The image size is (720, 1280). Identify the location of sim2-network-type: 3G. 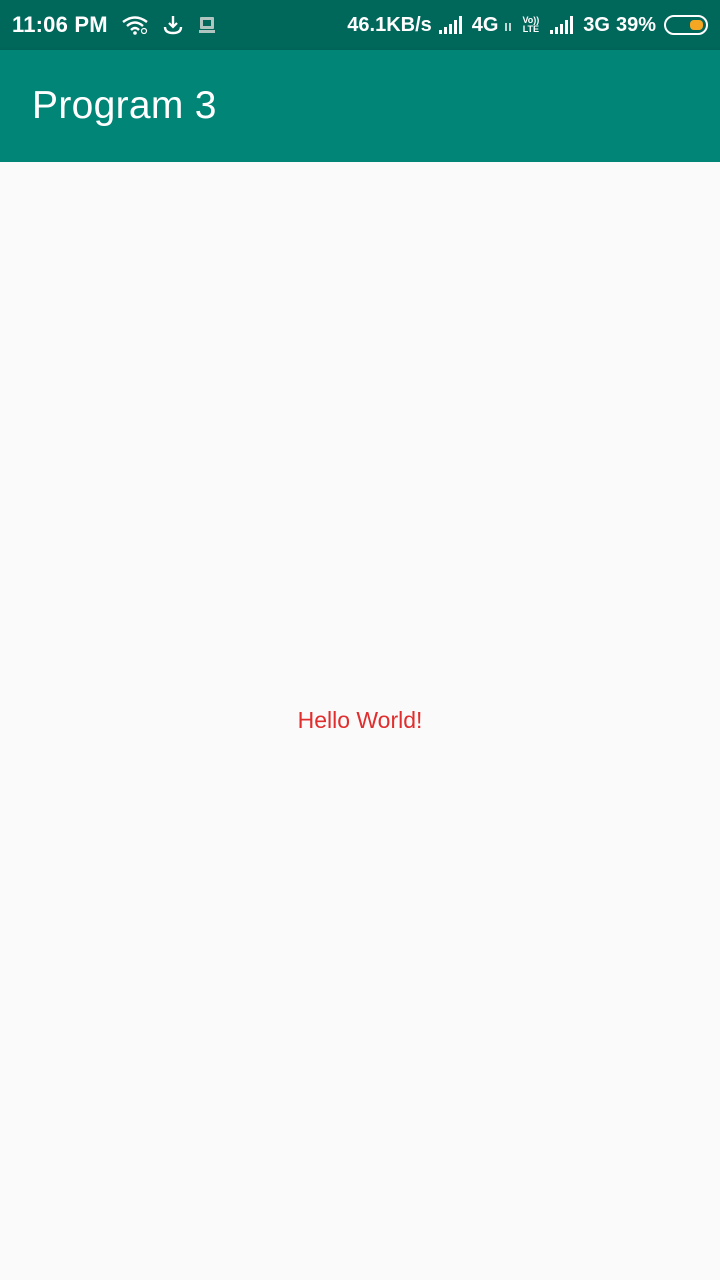
(596, 24).